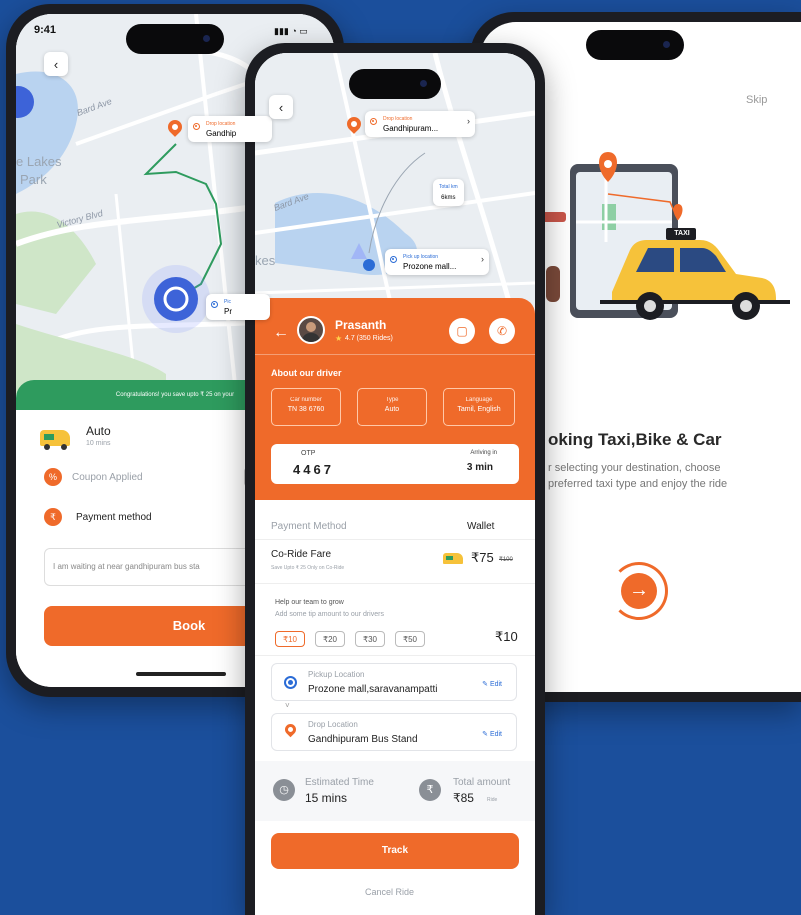 The width and height of the screenshot is (801, 915). What do you see at coordinates (495, 734) in the screenshot?
I see `drop-edit-label: Edit` at bounding box center [495, 734].